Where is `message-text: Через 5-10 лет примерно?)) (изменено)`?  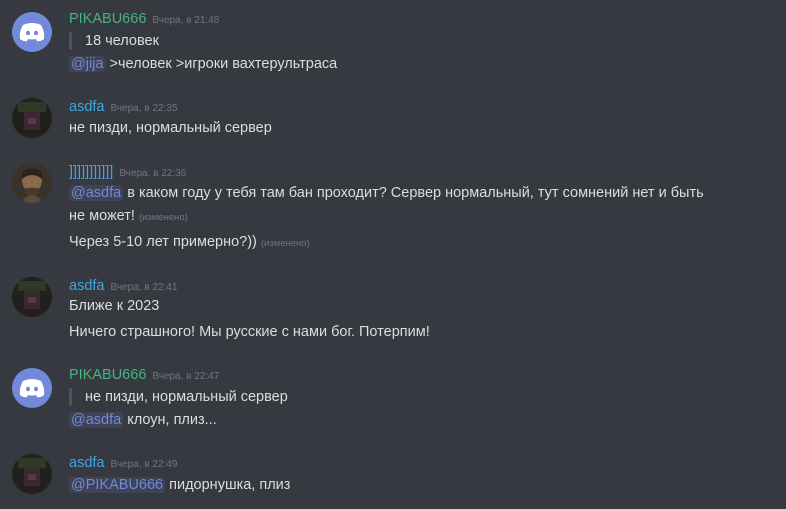
message-text: Через 5-10 лет примерно?)) (изменено) is located at coordinates (189, 242).